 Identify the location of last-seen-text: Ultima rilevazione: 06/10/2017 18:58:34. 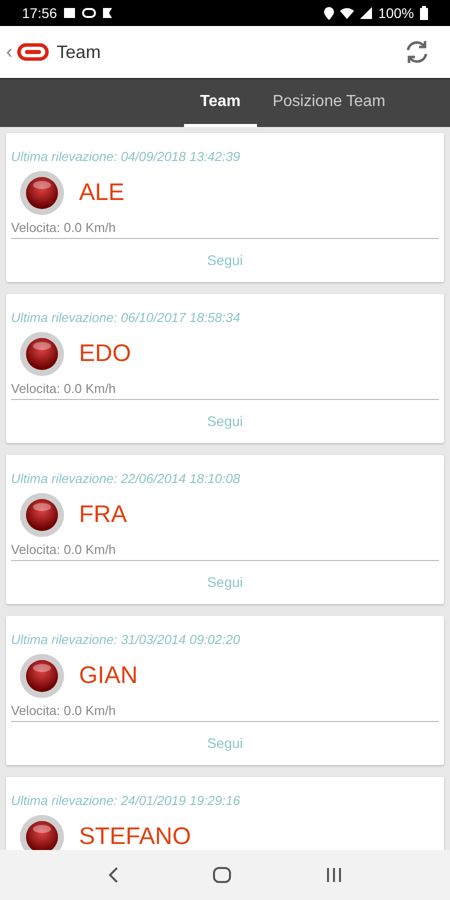
(126, 317).